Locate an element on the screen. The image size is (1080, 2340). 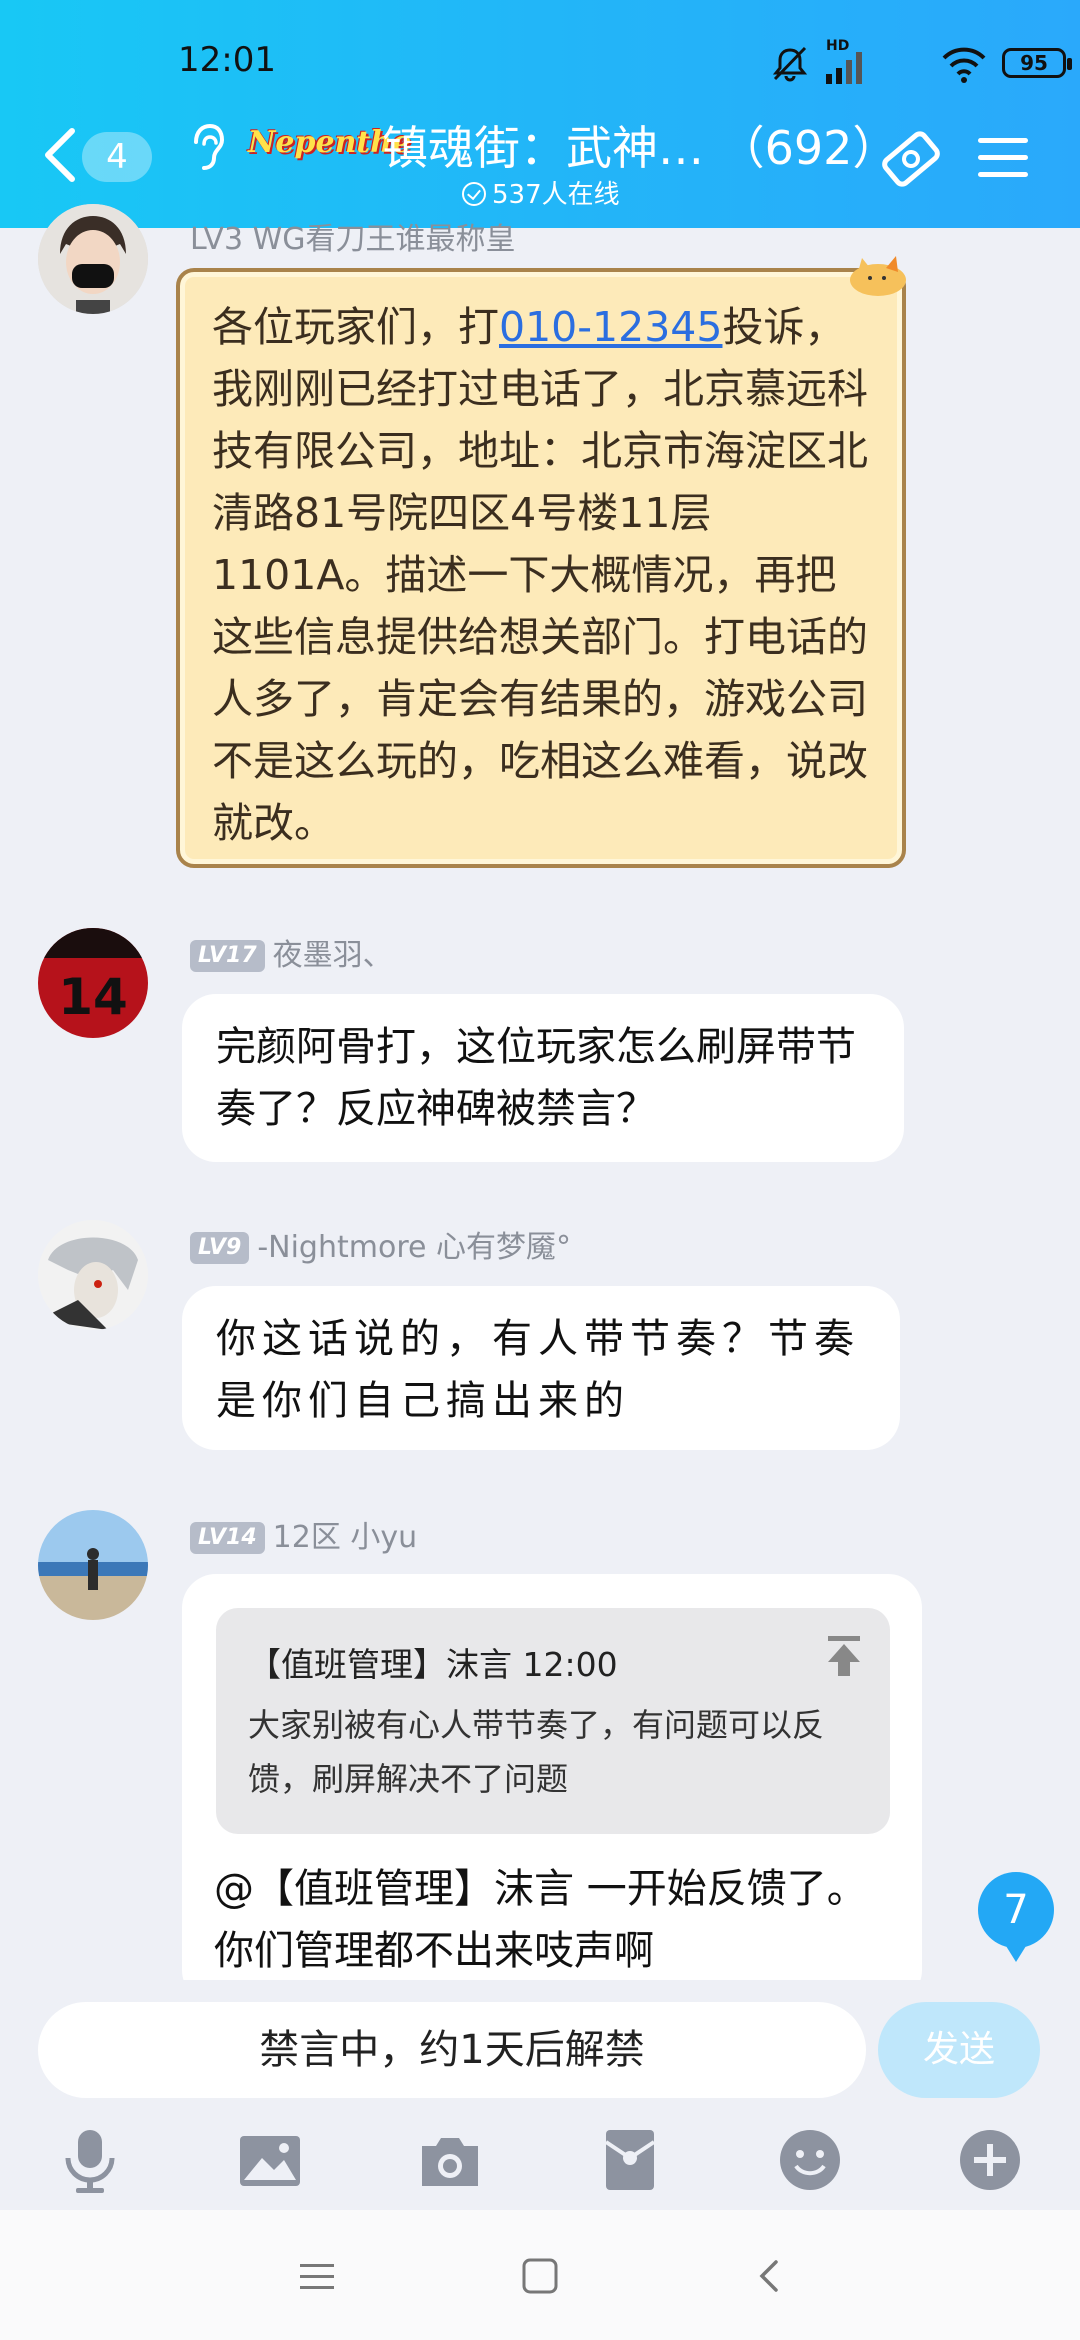
message-3-text: 你这话说的，有人带节奏？节奏是你们自己搞出来的 is located at coordinates (538, 1370).